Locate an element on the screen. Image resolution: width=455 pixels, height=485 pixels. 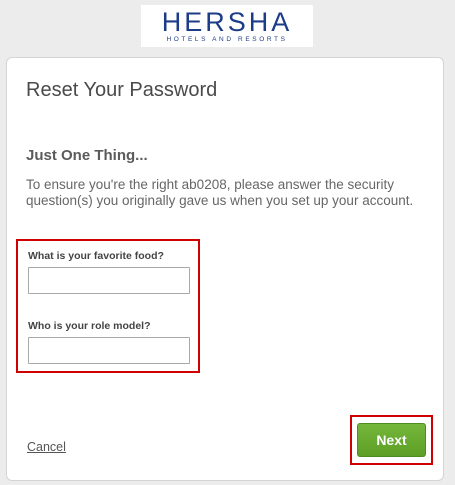
logo-subtext: HOTELS AND RESORTS is located at coordinates (227, 39).